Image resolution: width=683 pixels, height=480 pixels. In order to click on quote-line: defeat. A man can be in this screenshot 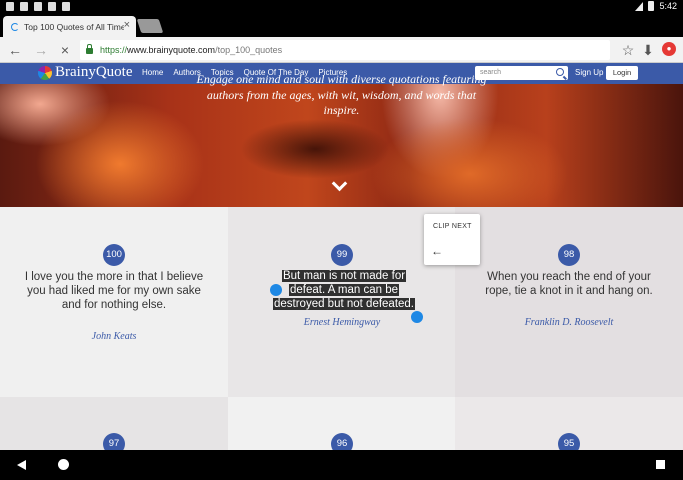, I will do `click(344, 290)`.